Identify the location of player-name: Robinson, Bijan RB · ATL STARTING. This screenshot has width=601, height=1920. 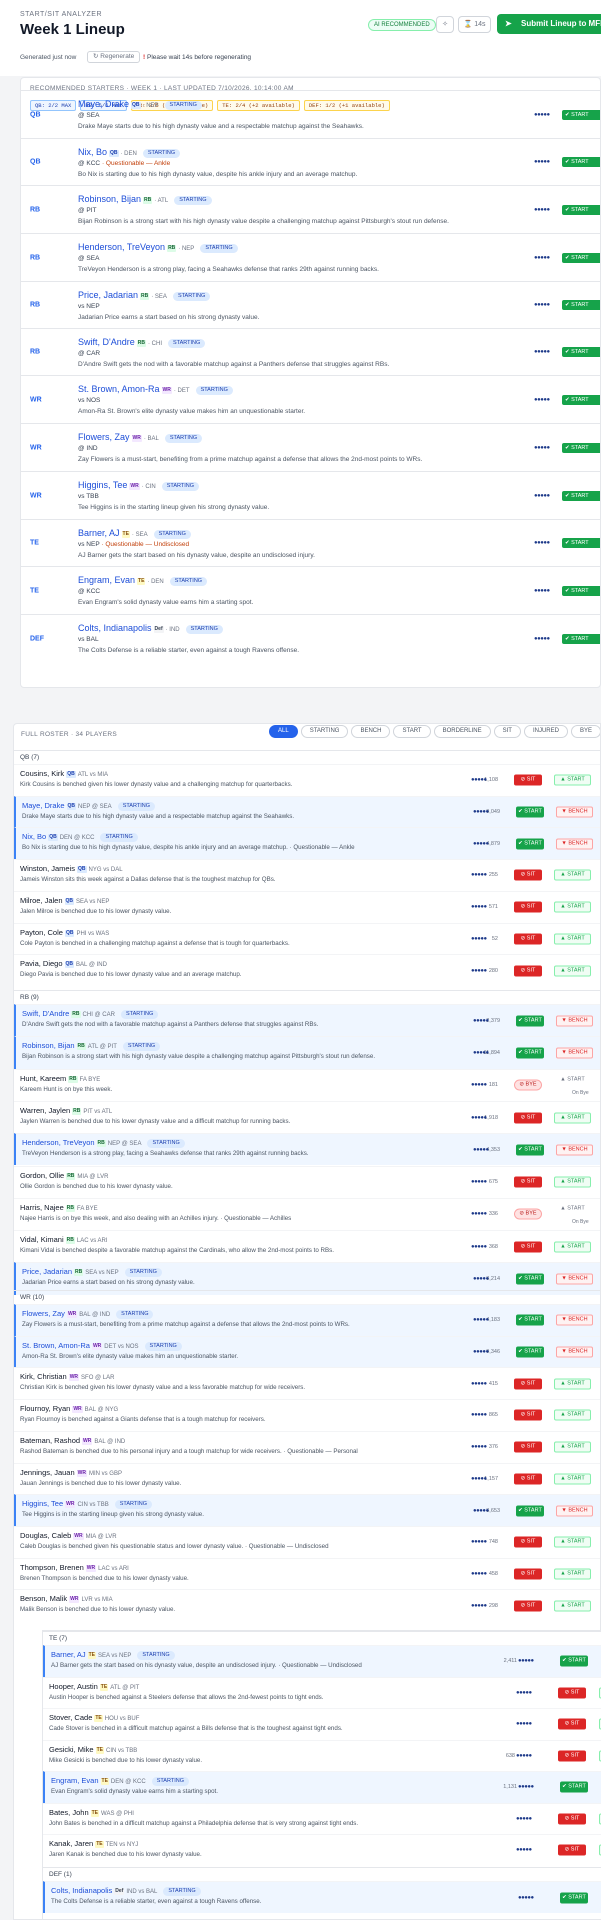
(145, 199).